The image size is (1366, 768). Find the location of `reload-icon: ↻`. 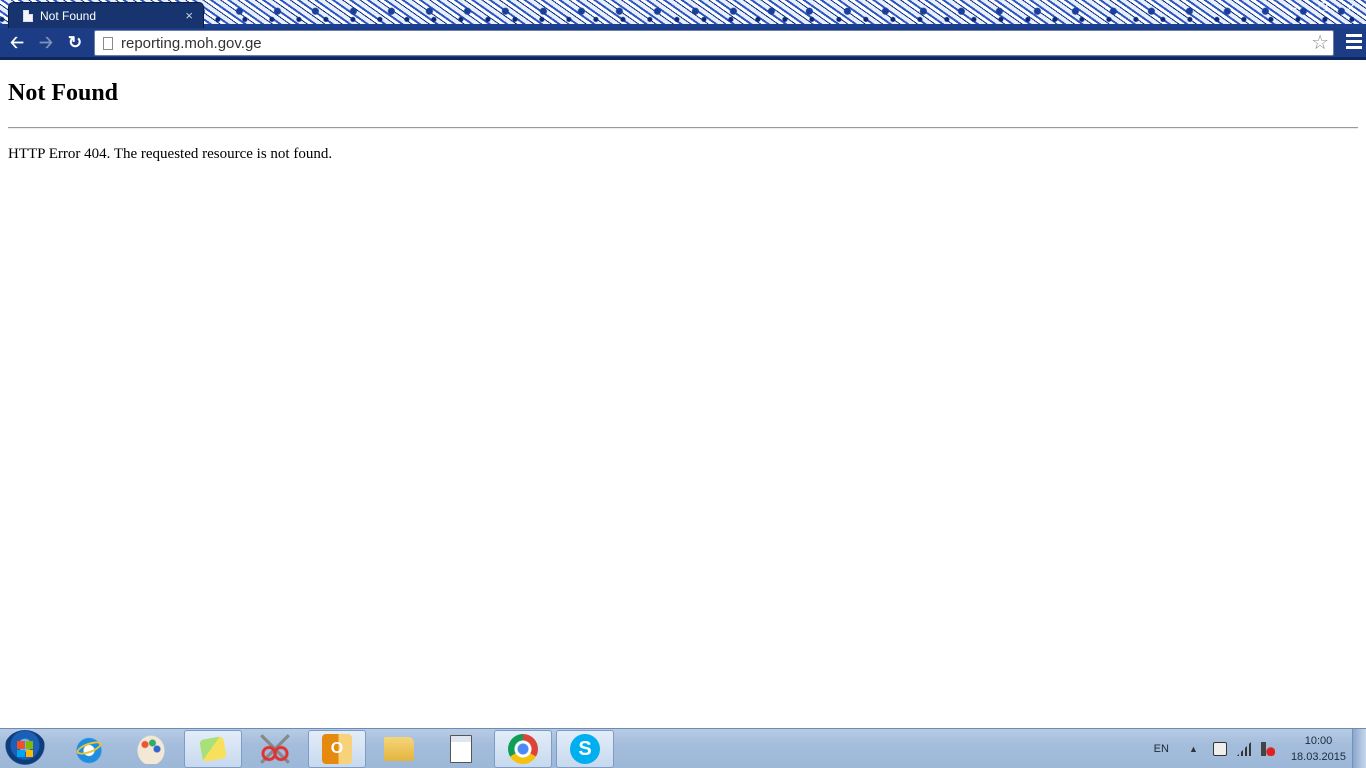

reload-icon: ↻ is located at coordinates (75, 43).